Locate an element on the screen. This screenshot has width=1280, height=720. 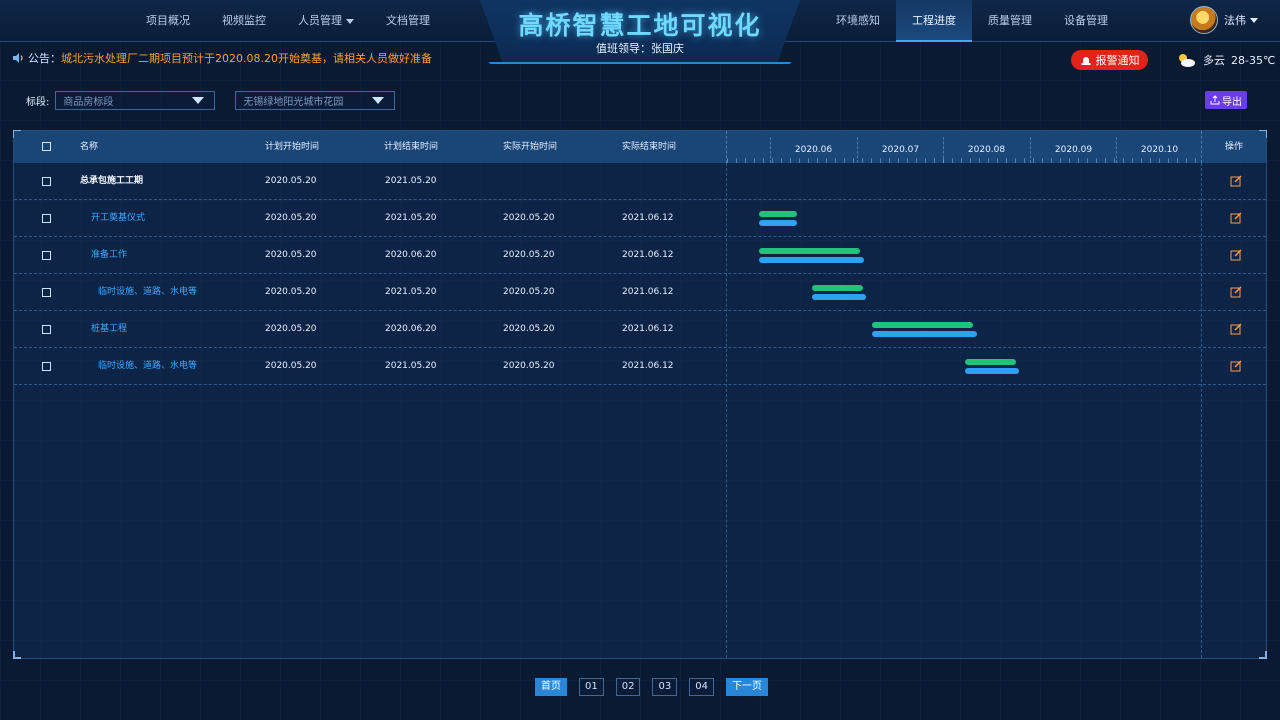
user-name: 法伟 is located at coordinates (1235, 20).